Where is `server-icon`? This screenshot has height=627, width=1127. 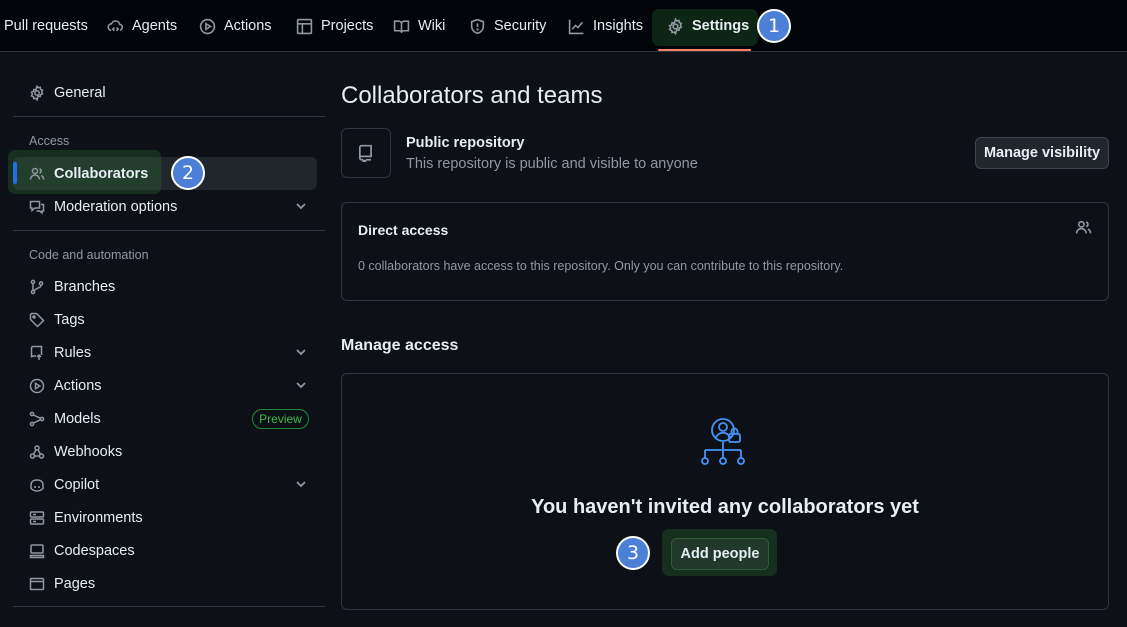
server-icon is located at coordinates (37, 518).